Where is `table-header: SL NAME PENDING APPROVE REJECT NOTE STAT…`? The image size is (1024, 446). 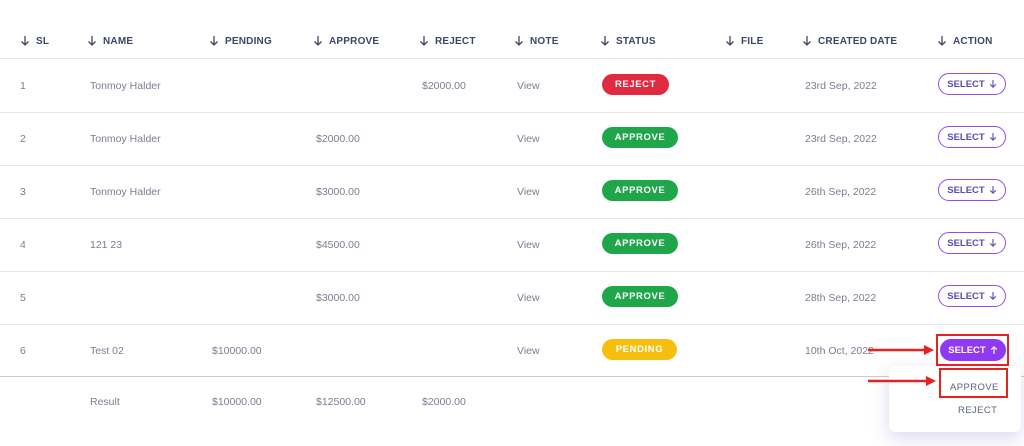 table-header: SL NAME PENDING APPROVE REJECT NOTE STAT… is located at coordinates (512, 29).